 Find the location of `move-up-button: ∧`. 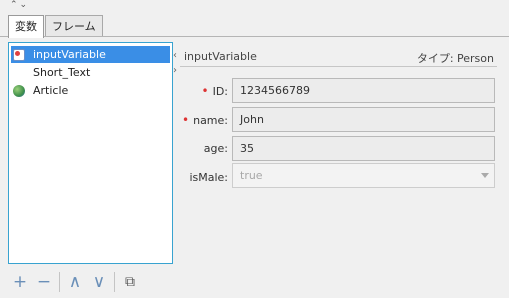

move-up-button: ∧ is located at coordinates (75, 282).